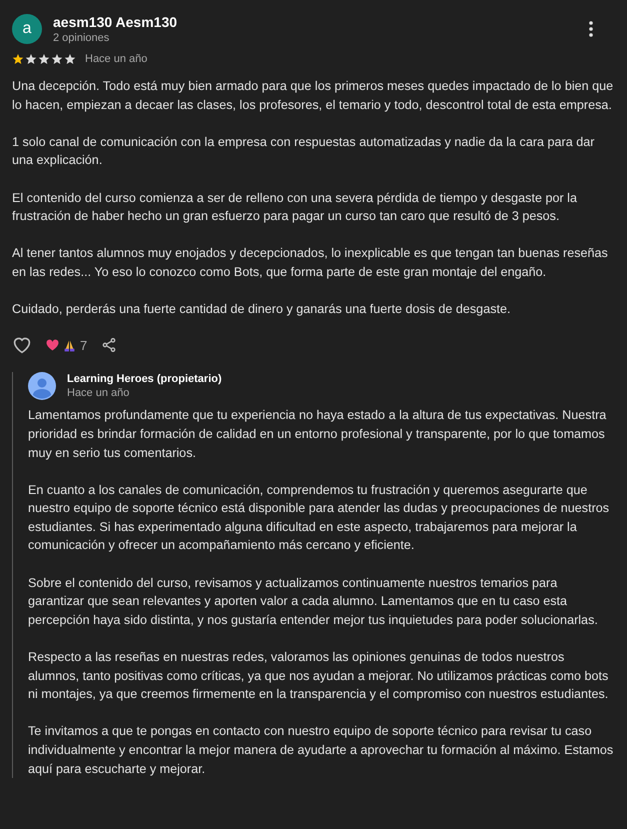 This screenshot has height=829, width=627. I want to click on reply-paragraph: Lamentamos profundamente que tu experiencia no haya estado a la altura de tus expectativas. Nuestra prioridad es brindar formación de calidad en un entorno profesional y transparente, por lo que tomamos muy en serio tus comentarios., so click(318, 434).